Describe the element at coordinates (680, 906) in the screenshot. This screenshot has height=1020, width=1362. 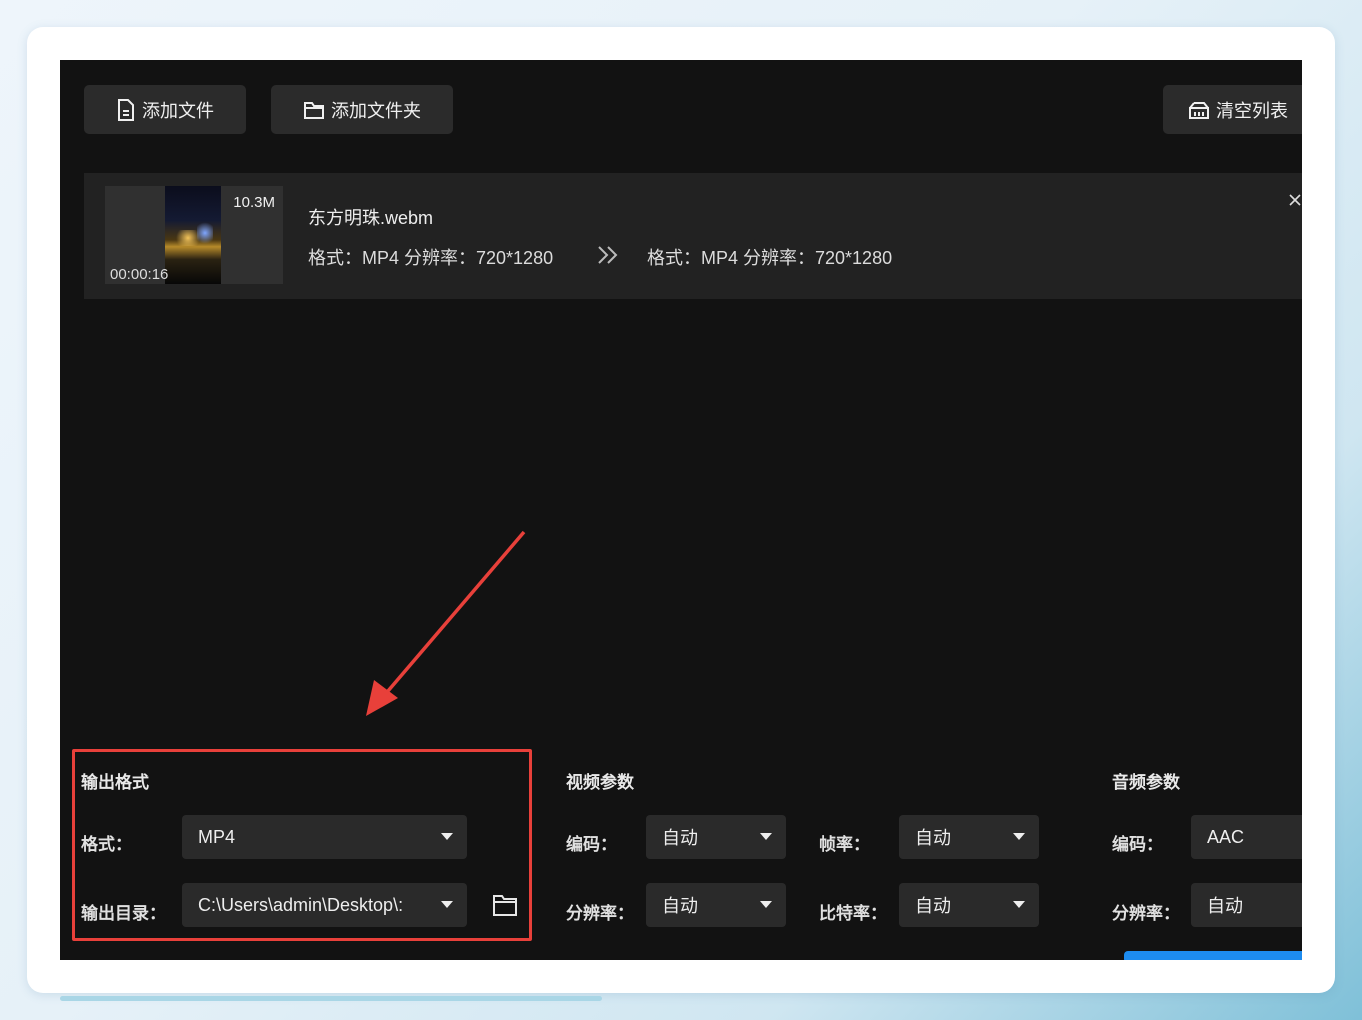
I see `video-res-value: 自动` at that location.